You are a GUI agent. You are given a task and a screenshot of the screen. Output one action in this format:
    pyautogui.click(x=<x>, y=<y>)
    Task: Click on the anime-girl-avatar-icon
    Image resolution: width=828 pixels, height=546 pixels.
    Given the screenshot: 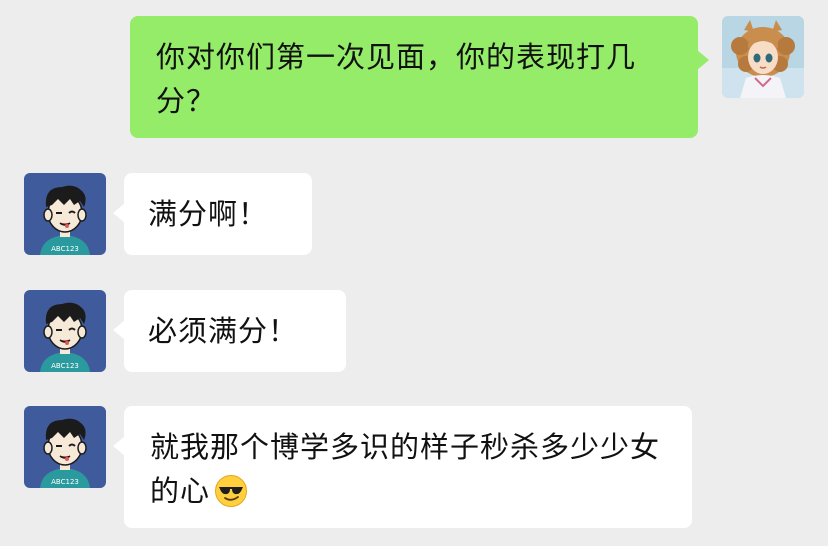 What is the action you would take?
    pyautogui.click(x=763, y=57)
    